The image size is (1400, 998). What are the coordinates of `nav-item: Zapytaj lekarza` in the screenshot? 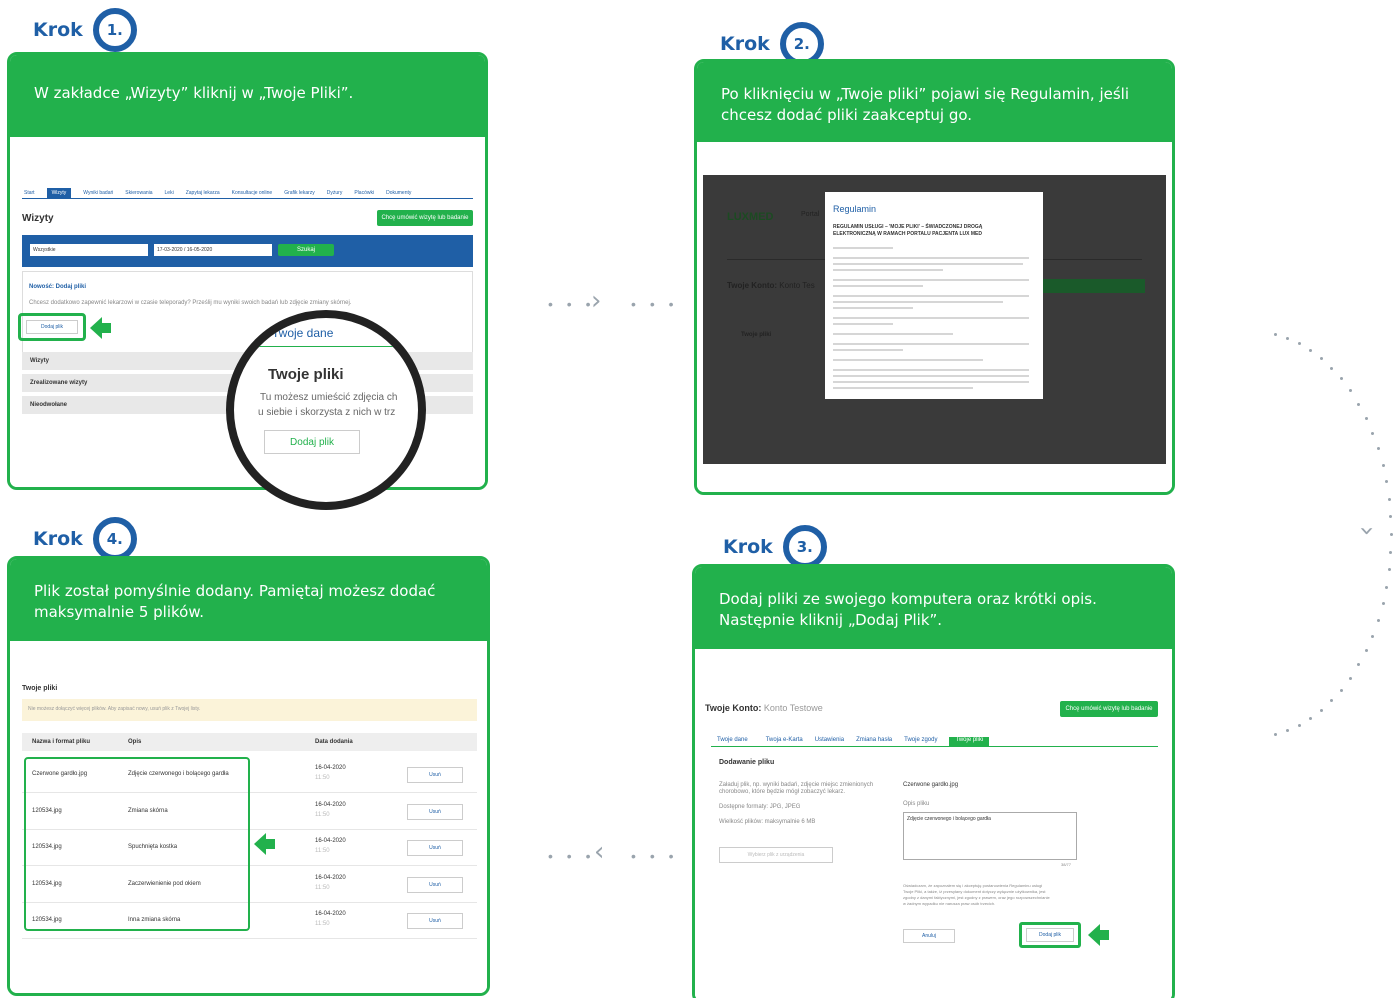 It's located at (203, 193).